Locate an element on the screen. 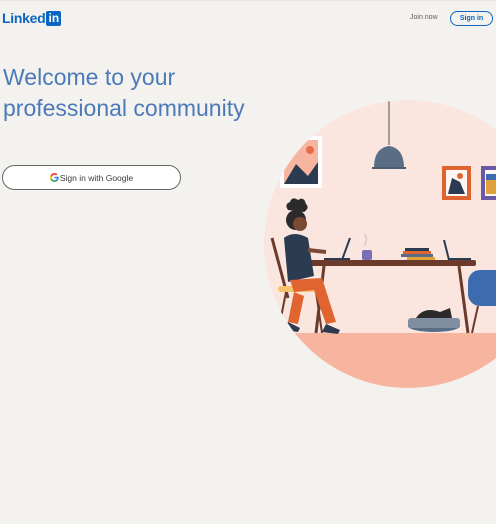  join-now-link: Join now is located at coordinates (424, 17).